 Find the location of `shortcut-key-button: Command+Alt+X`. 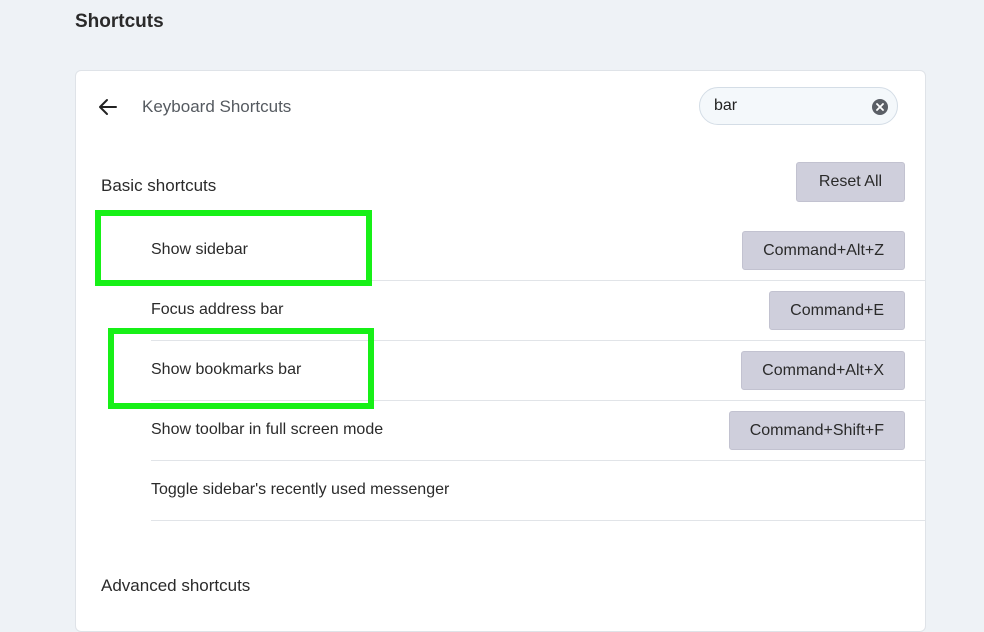

shortcut-key-button: Command+Alt+X is located at coordinates (823, 370).